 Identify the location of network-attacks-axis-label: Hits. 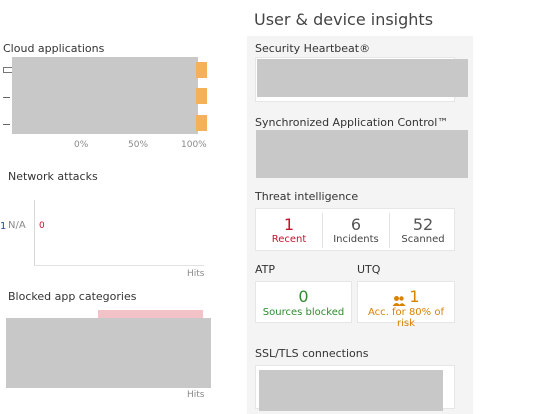
(196, 274).